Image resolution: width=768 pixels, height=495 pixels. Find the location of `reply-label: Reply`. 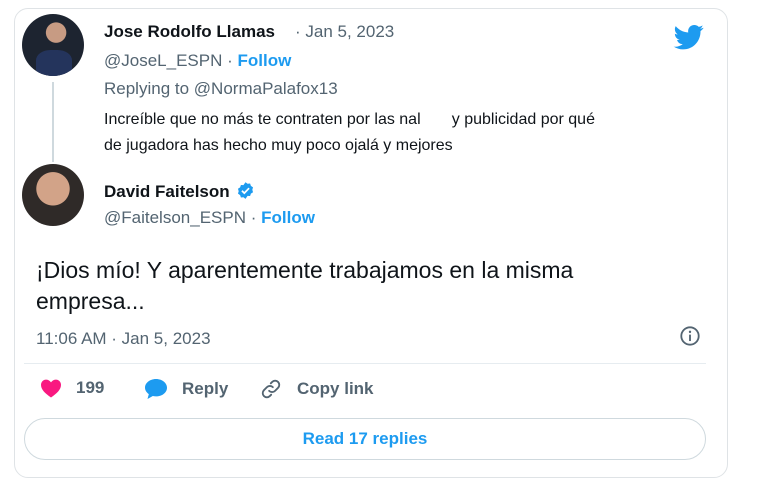

reply-label: Reply is located at coordinates (205, 388).